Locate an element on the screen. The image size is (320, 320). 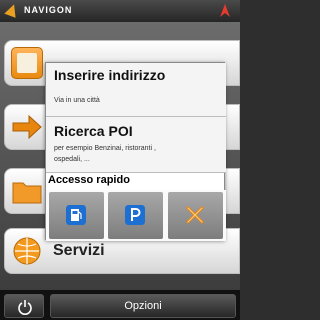
quick-access-parking-button is located at coordinates (135, 215).